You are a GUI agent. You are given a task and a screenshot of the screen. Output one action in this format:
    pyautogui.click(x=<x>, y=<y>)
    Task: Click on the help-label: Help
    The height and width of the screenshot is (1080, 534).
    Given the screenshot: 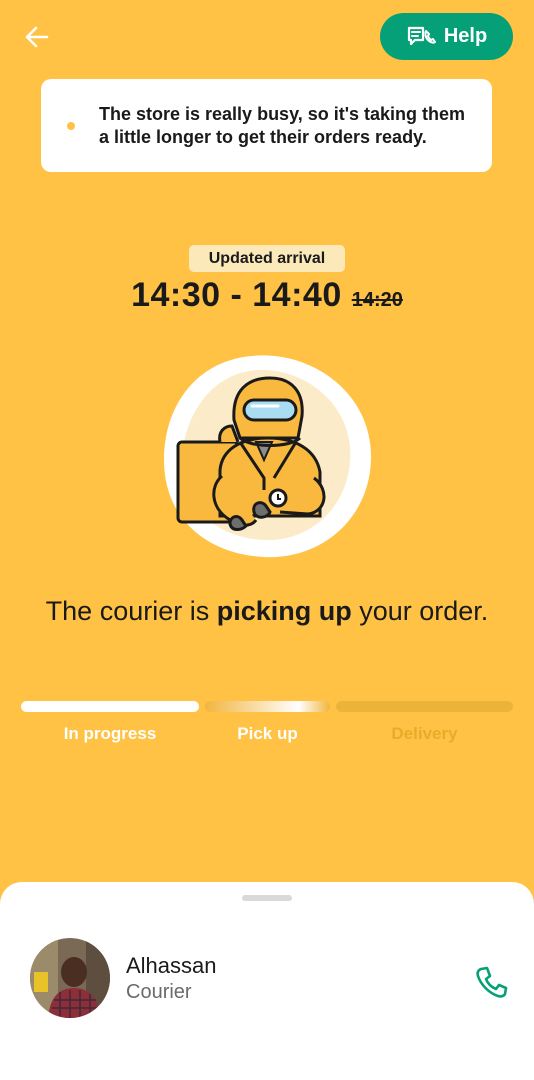 What is the action you would take?
    pyautogui.click(x=465, y=36)
    